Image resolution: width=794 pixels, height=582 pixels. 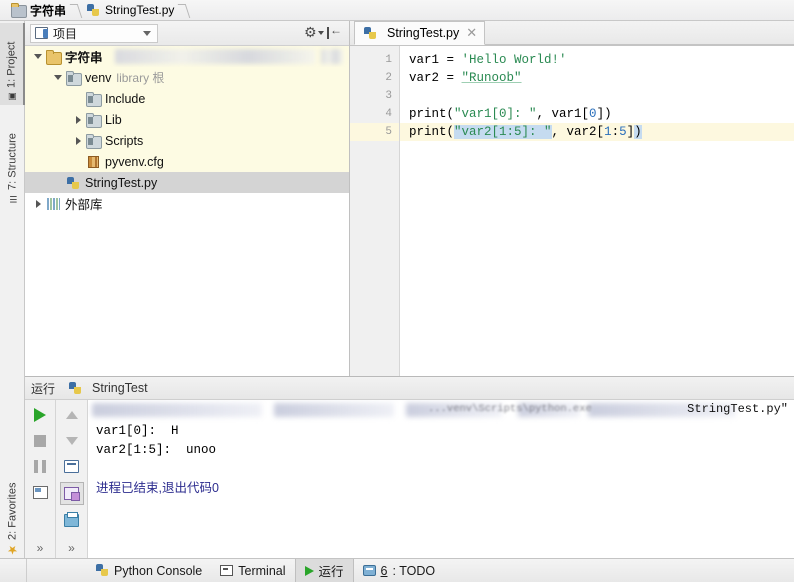 I want to click on run-config-tab: StringTest, so click(x=107, y=388).